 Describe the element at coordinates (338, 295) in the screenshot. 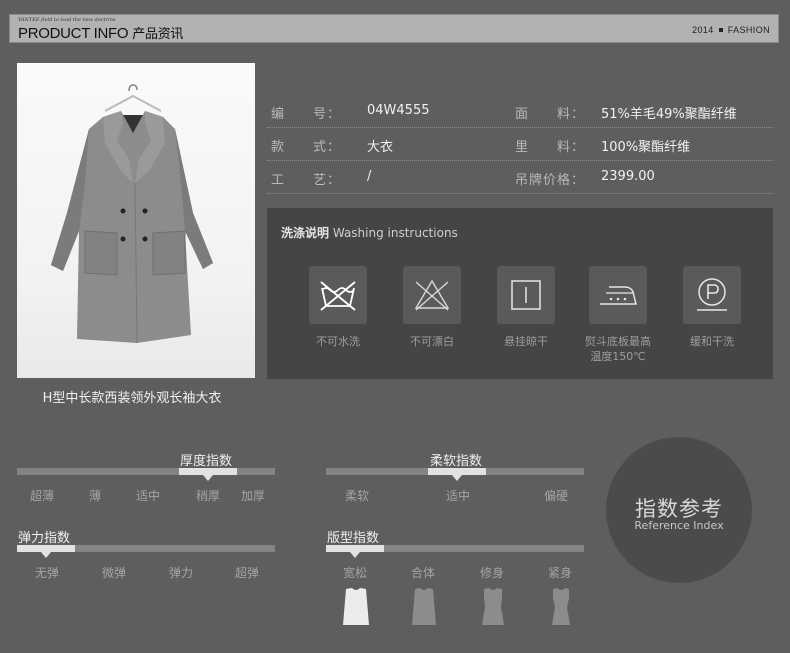

I see `no-wash-icon` at that location.